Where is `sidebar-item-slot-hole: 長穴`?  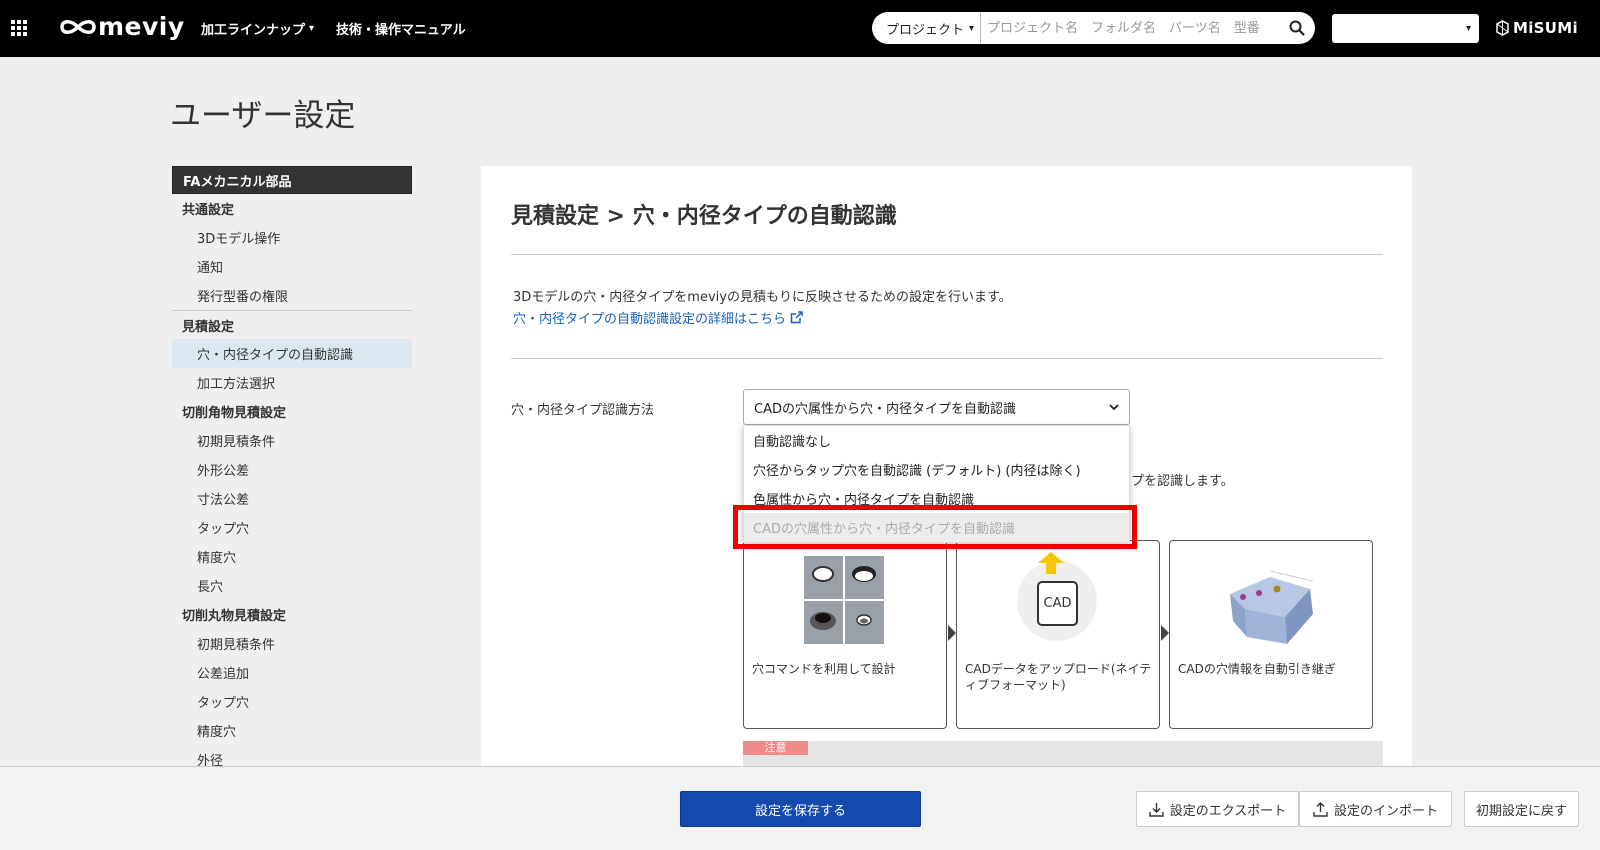
sidebar-item-slot-hole: 長穴 is located at coordinates (292, 585).